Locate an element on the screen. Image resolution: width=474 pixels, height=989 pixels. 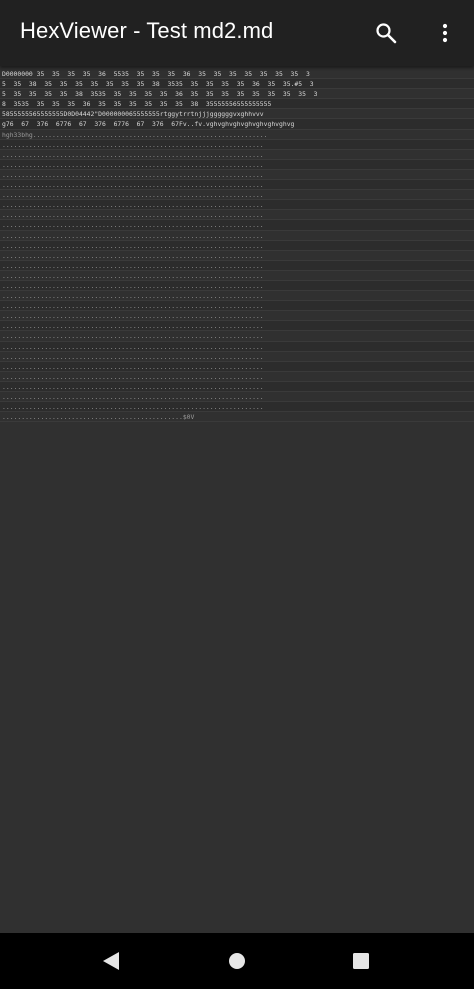
recents-icon is located at coordinates (361, 961).